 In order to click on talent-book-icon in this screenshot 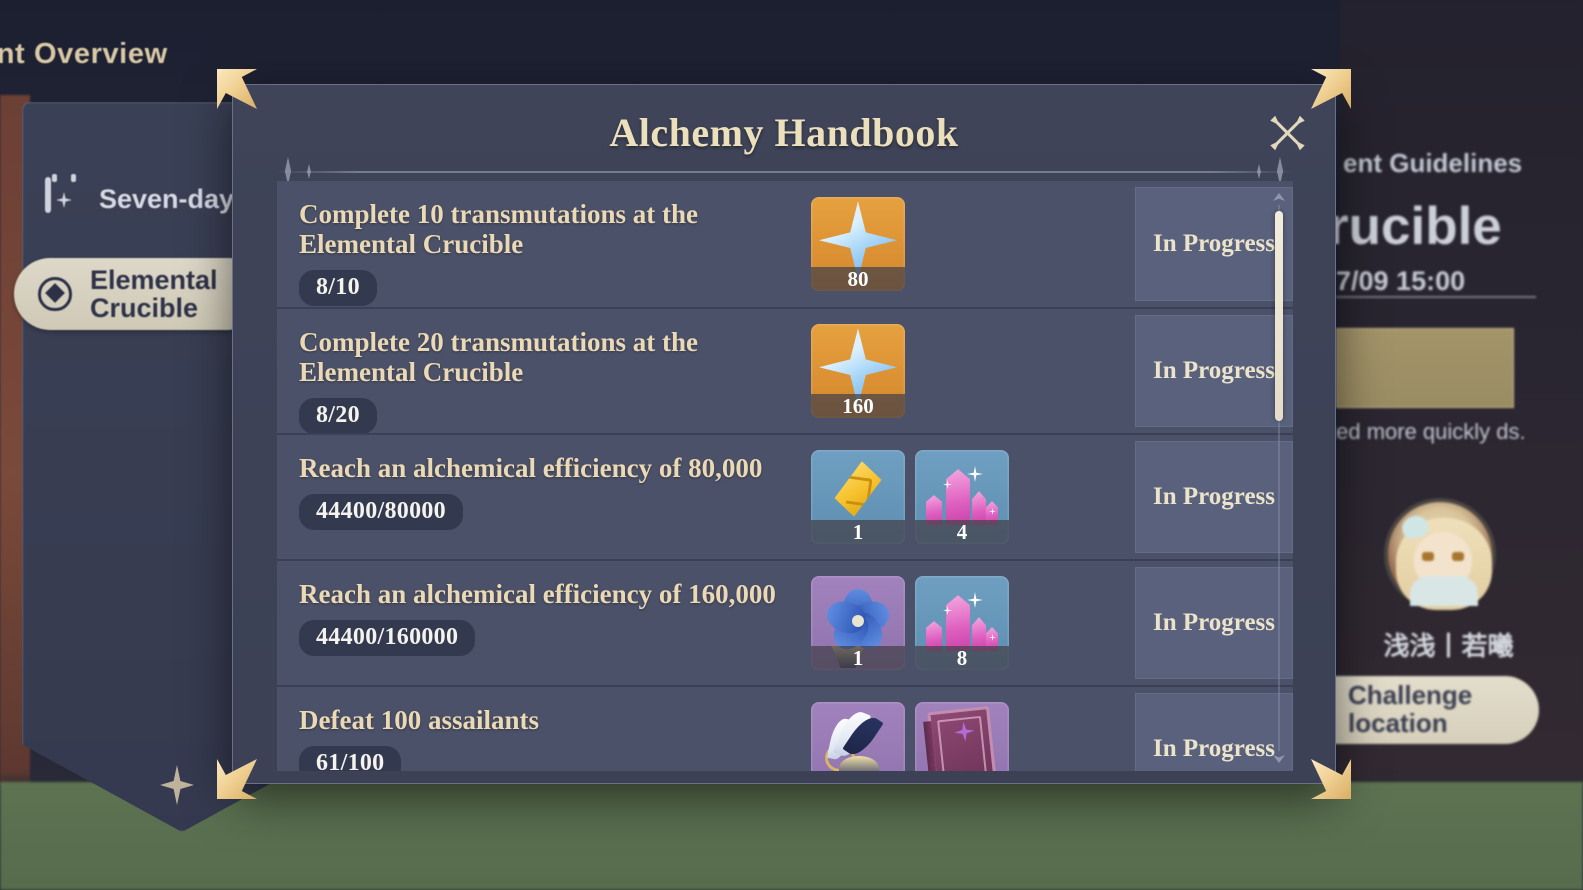, I will do `click(962, 736)`.